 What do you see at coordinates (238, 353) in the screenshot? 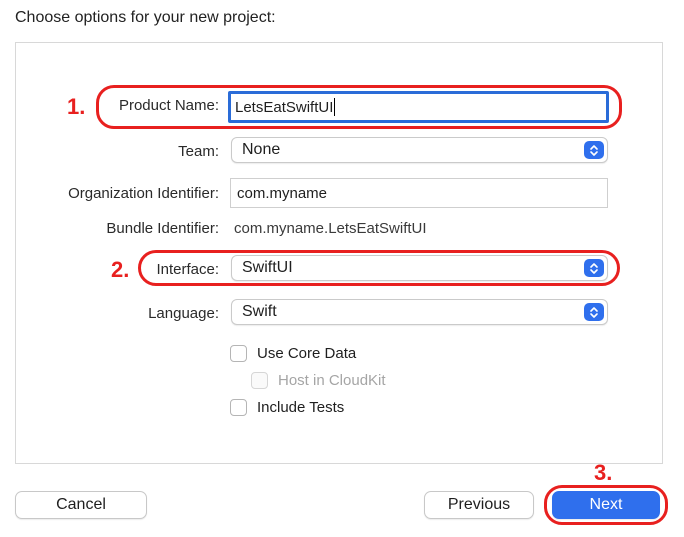
I see `use-core-data-checkbox` at bounding box center [238, 353].